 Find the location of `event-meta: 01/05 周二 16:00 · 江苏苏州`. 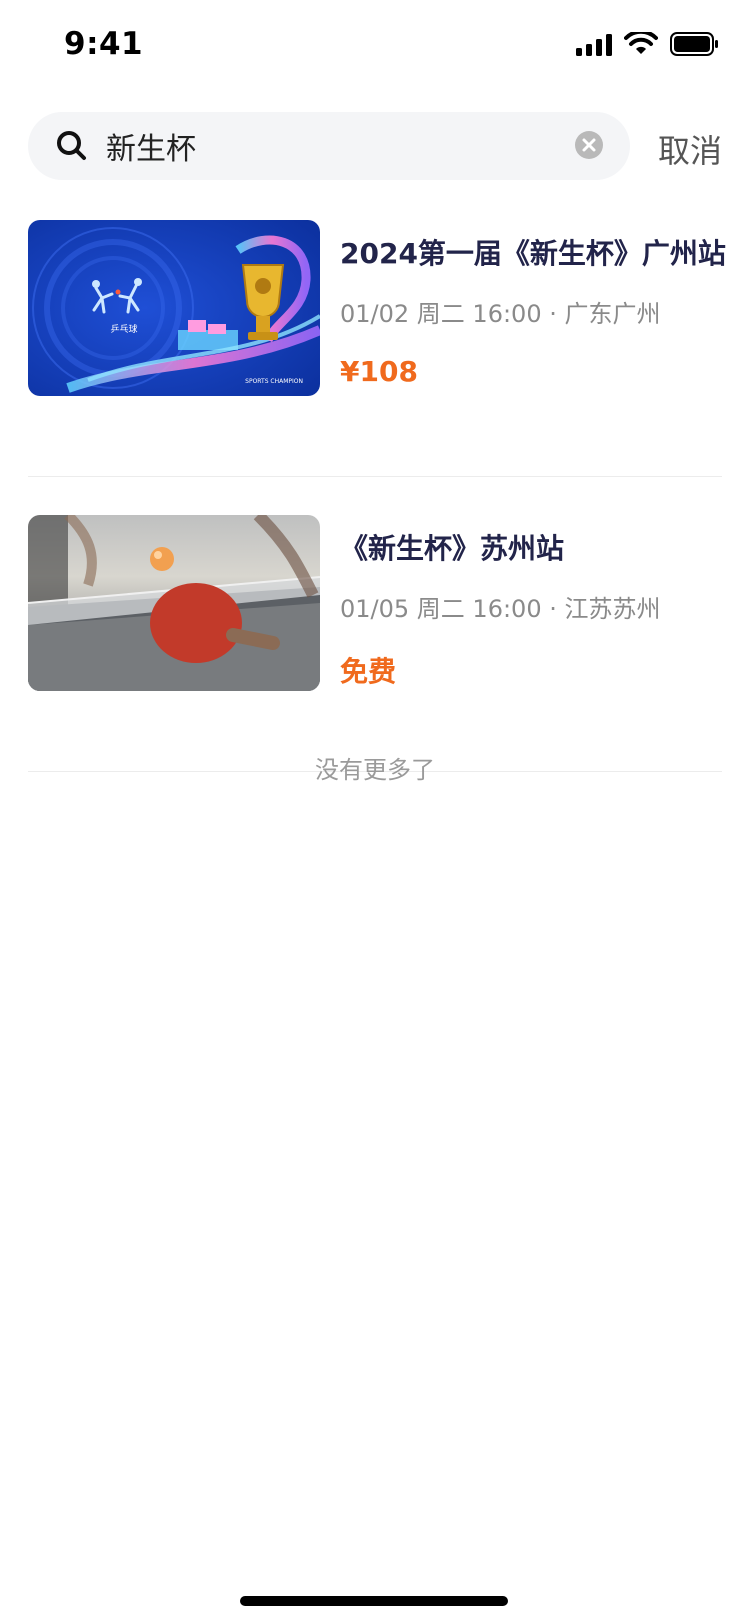

event-meta: 01/05 周二 16:00 · 江苏苏州 is located at coordinates (500, 609).